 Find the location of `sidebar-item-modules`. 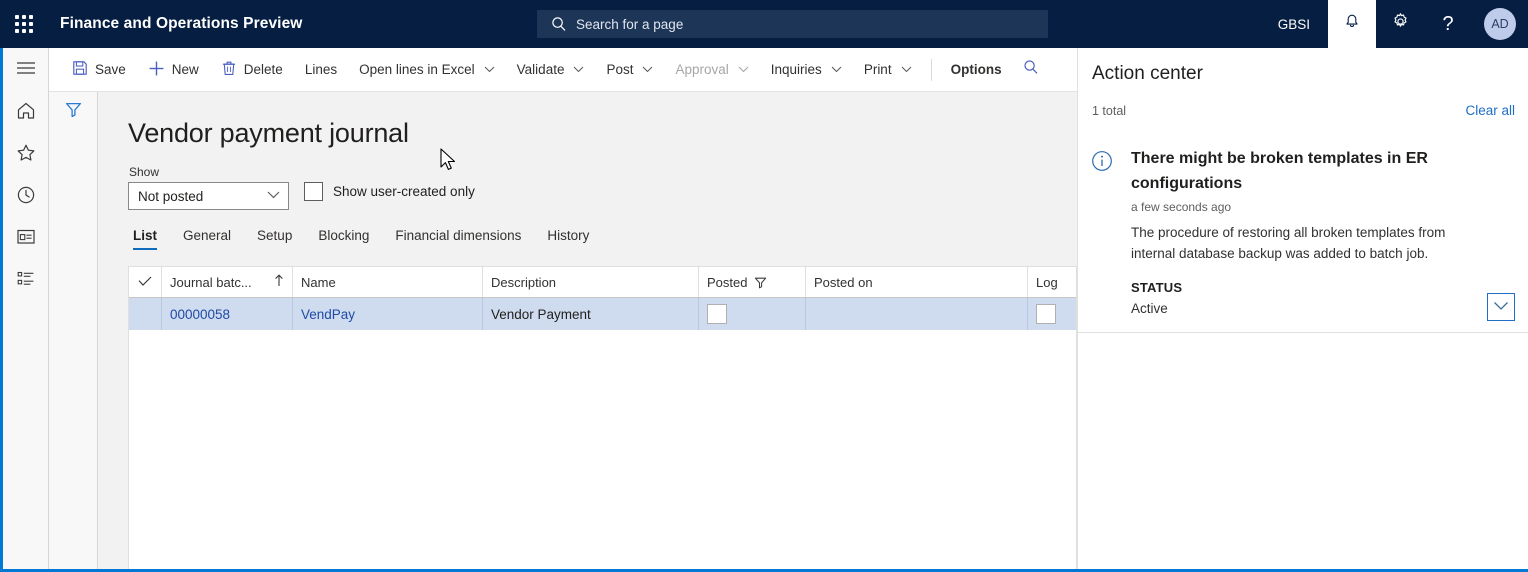

sidebar-item-modules is located at coordinates (26, 281).